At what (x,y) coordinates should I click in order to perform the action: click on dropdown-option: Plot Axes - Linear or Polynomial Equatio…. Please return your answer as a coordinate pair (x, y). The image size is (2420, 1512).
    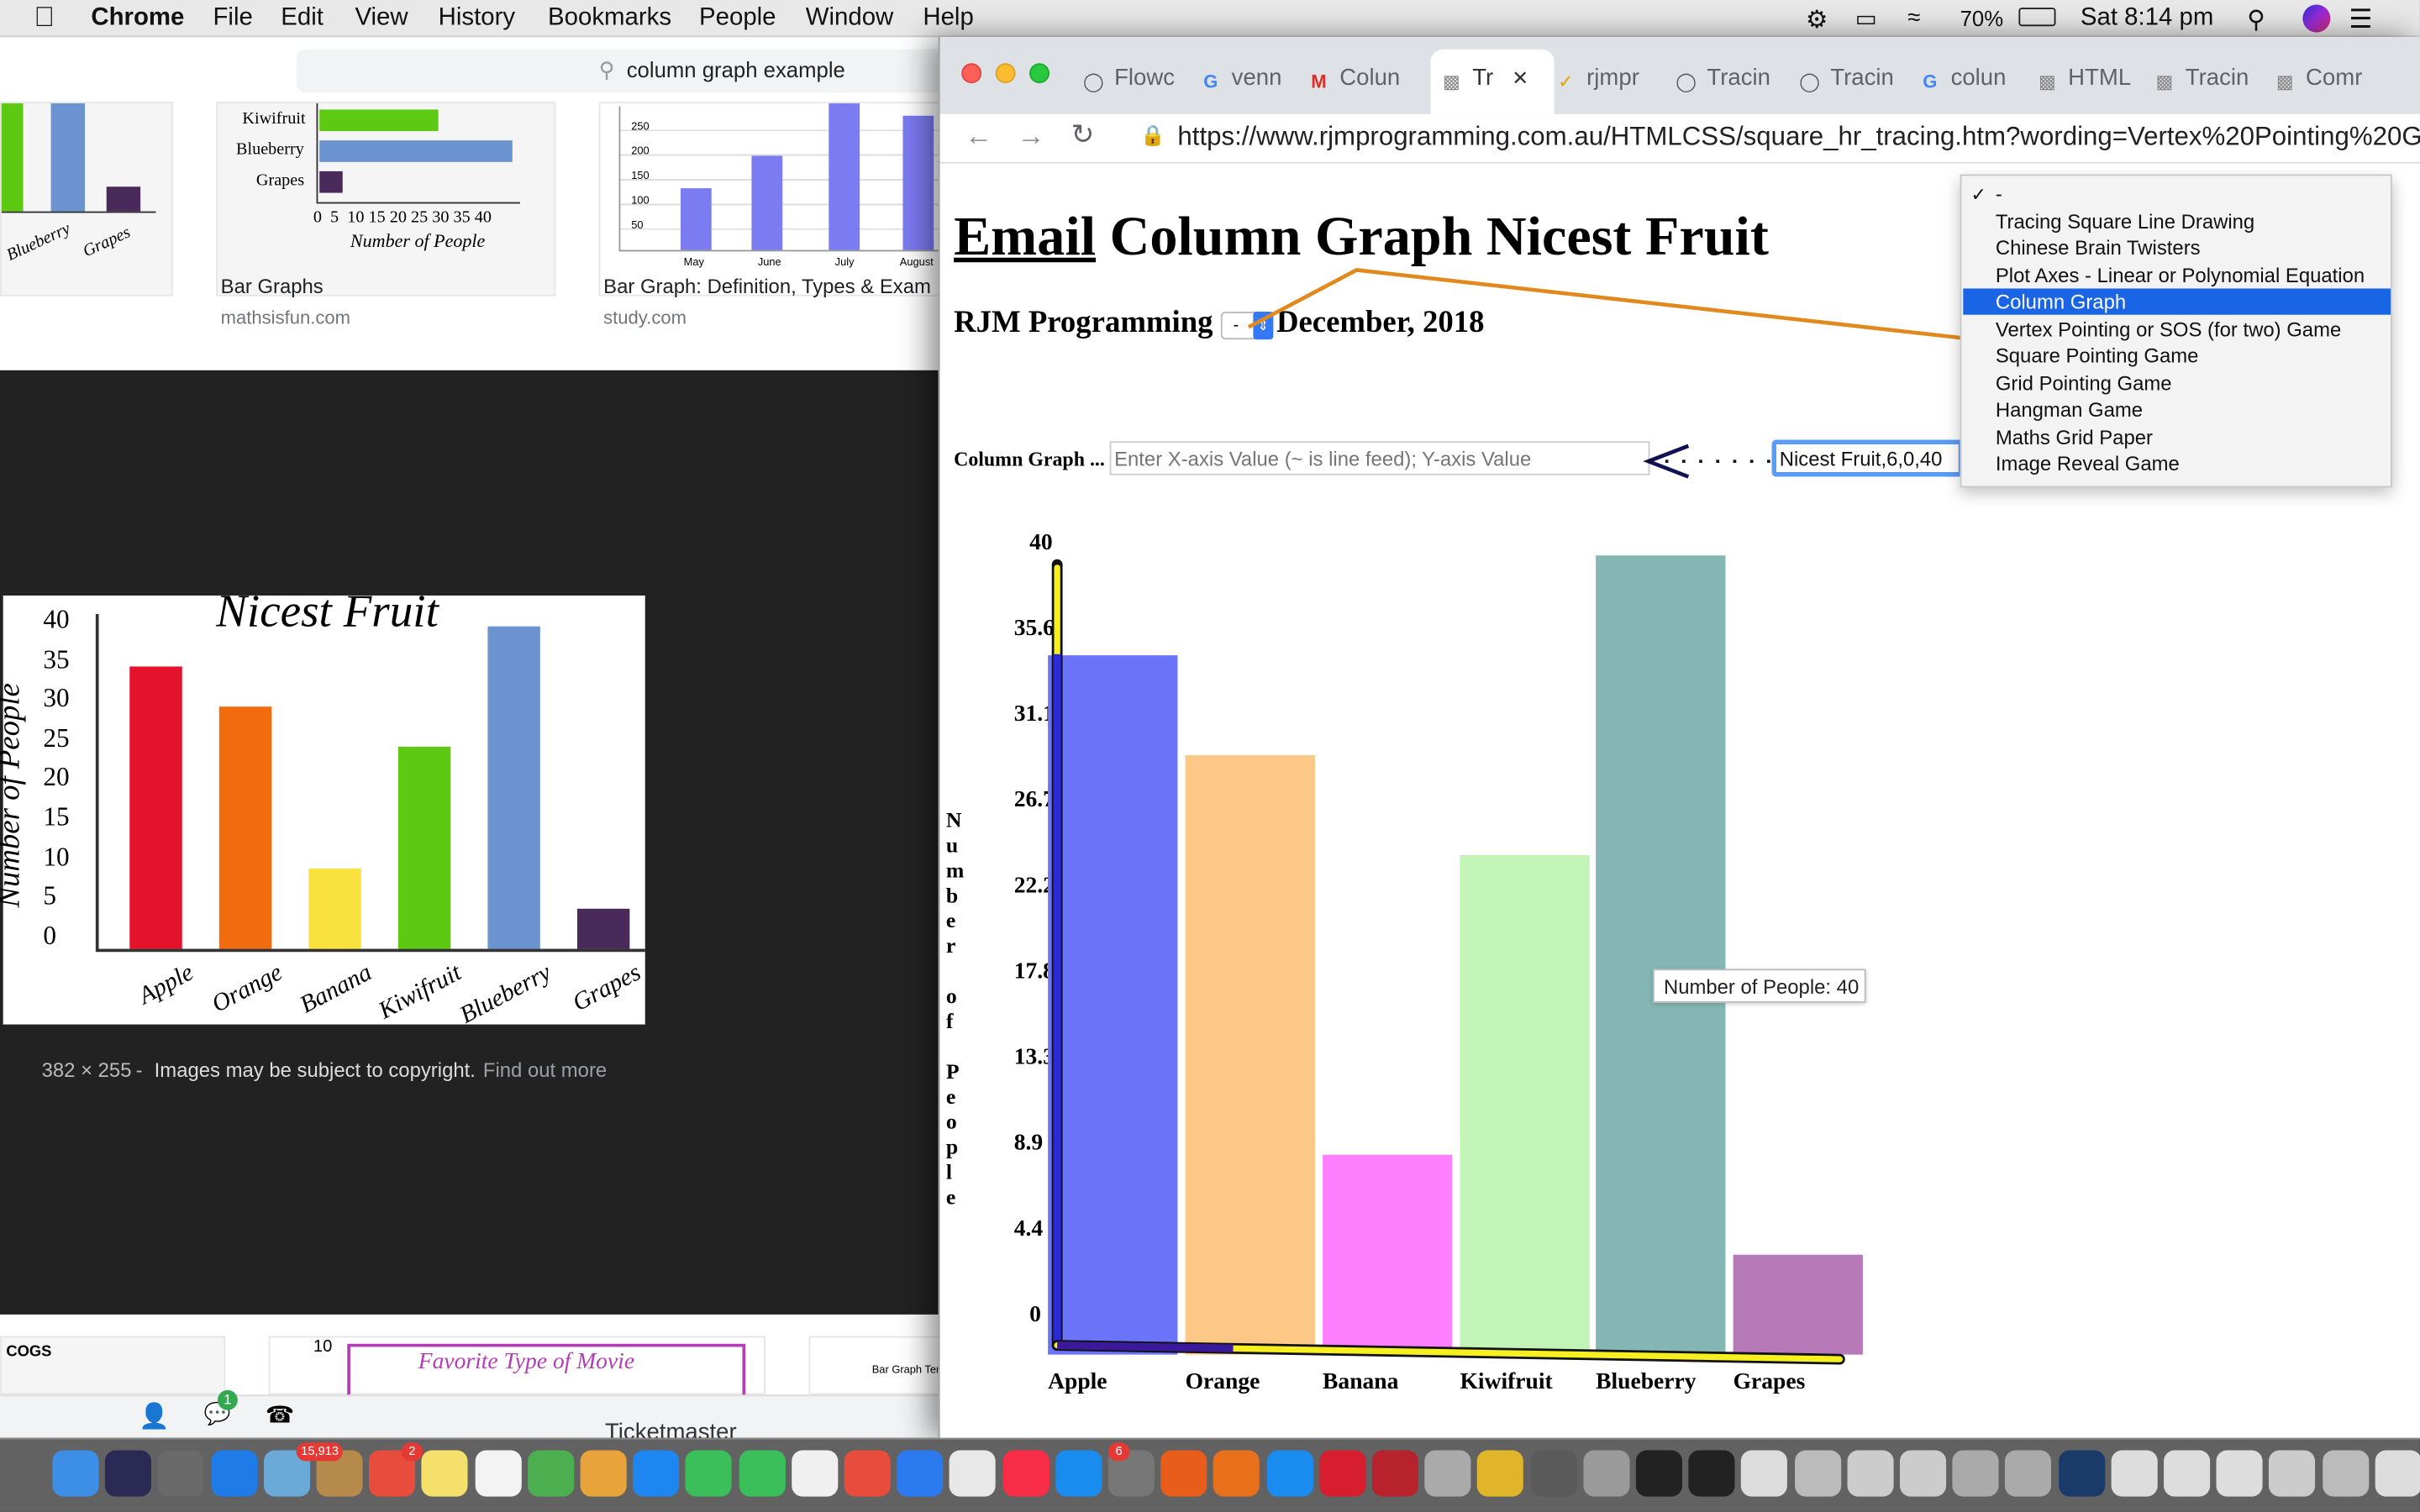
    Looking at the image, I should click on (2177, 274).